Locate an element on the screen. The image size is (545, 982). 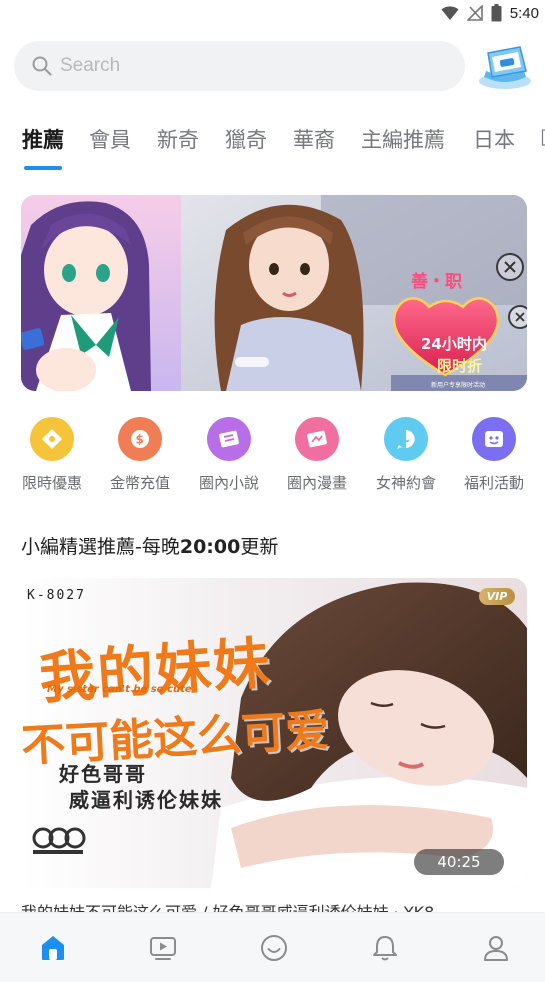
video-code: K-8027 is located at coordinates (56, 595).